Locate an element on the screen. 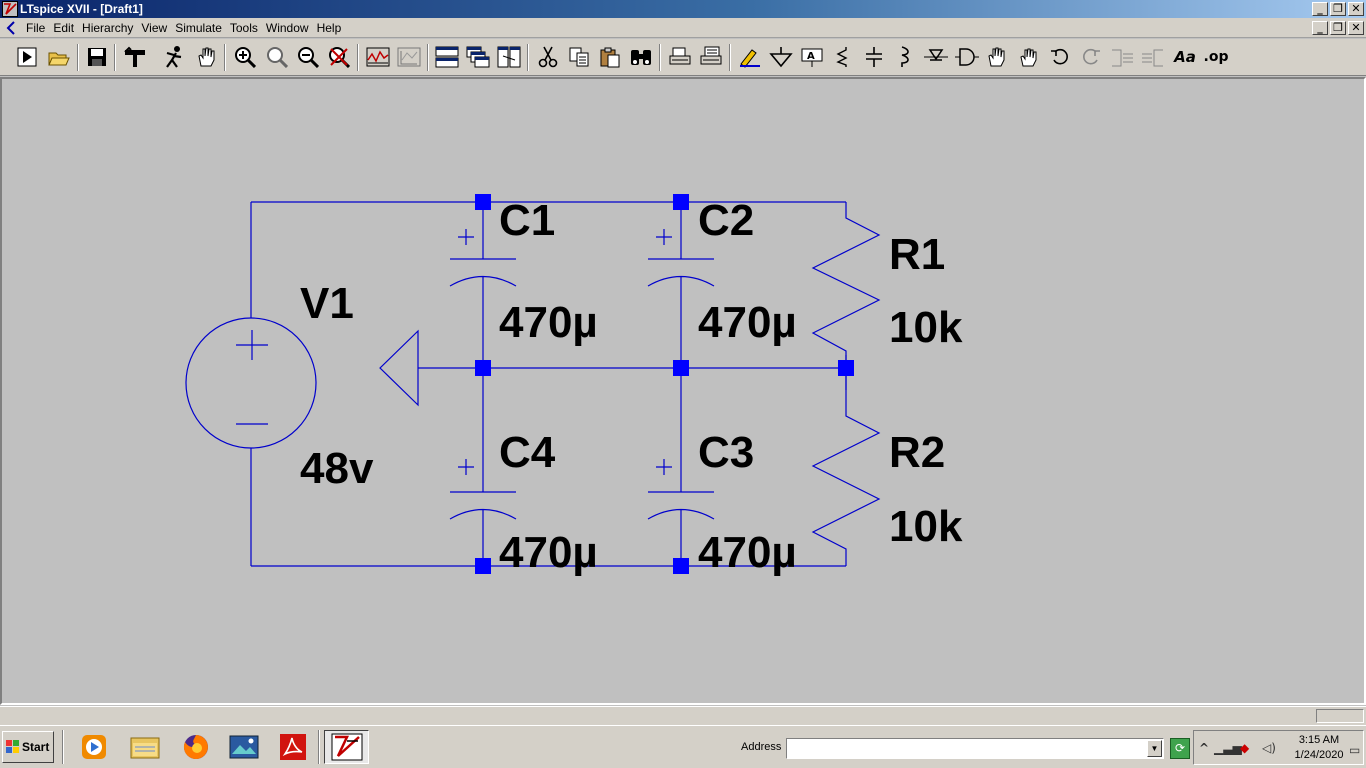  c1-ref-label: C1 is located at coordinates (527, 220).